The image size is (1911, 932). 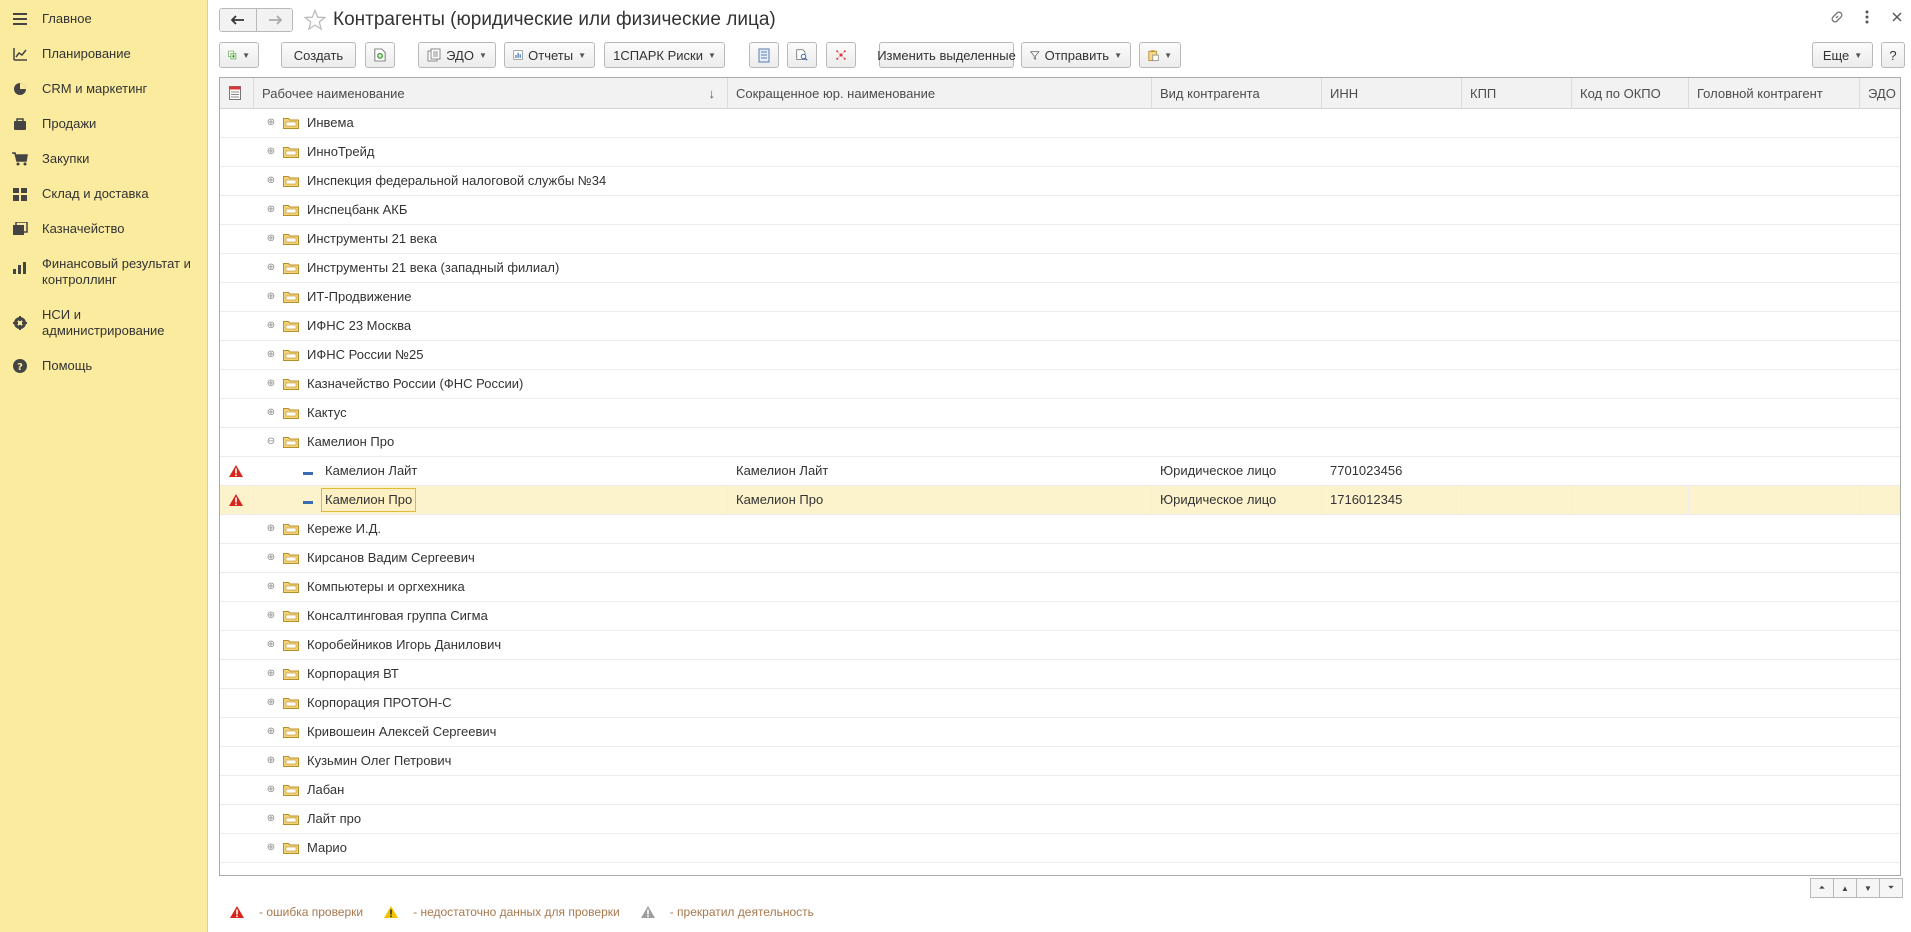 I want to click on scroll-up-icon: ▲, so click(x=1845, y=888).